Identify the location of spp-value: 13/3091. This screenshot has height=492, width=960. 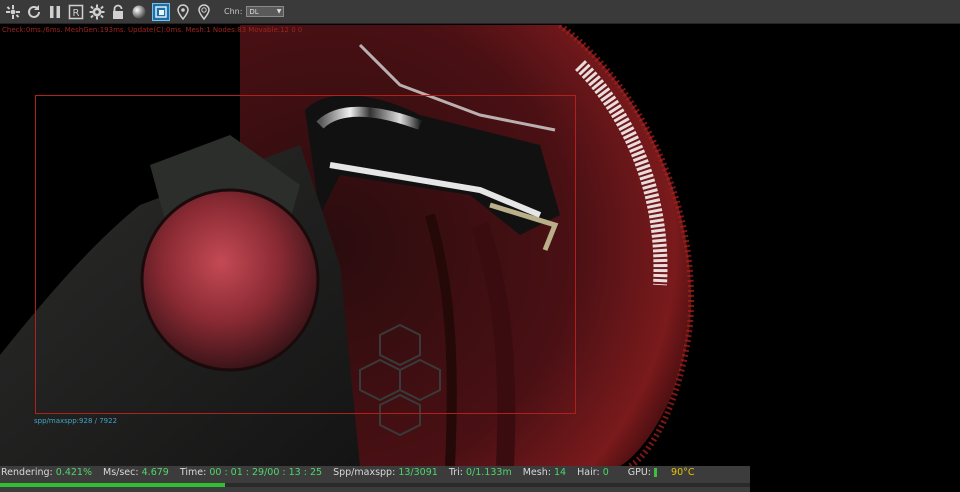
(418, 472).